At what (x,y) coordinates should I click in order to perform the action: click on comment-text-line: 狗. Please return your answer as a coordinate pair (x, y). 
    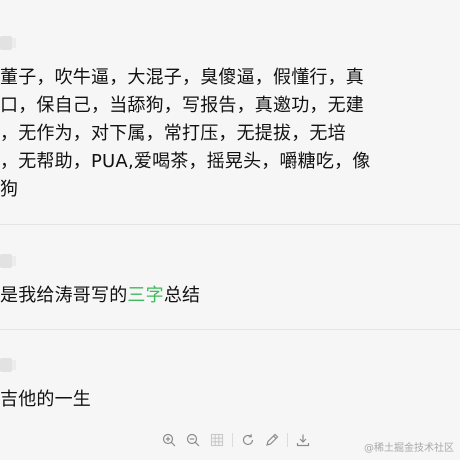
    Looking at the image, I should click on (9, 189).